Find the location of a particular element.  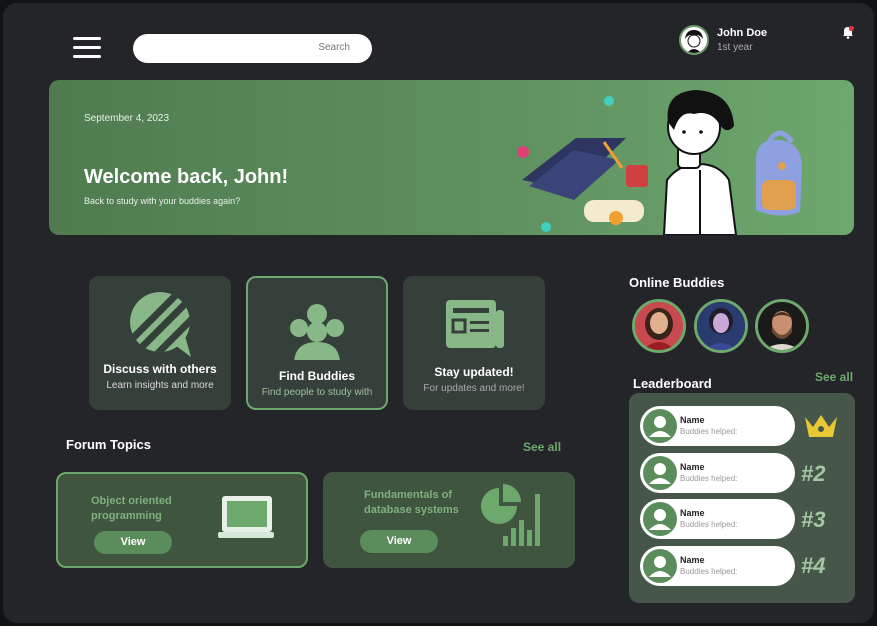

rank-label: #4 is located at coordinates (813, 565).